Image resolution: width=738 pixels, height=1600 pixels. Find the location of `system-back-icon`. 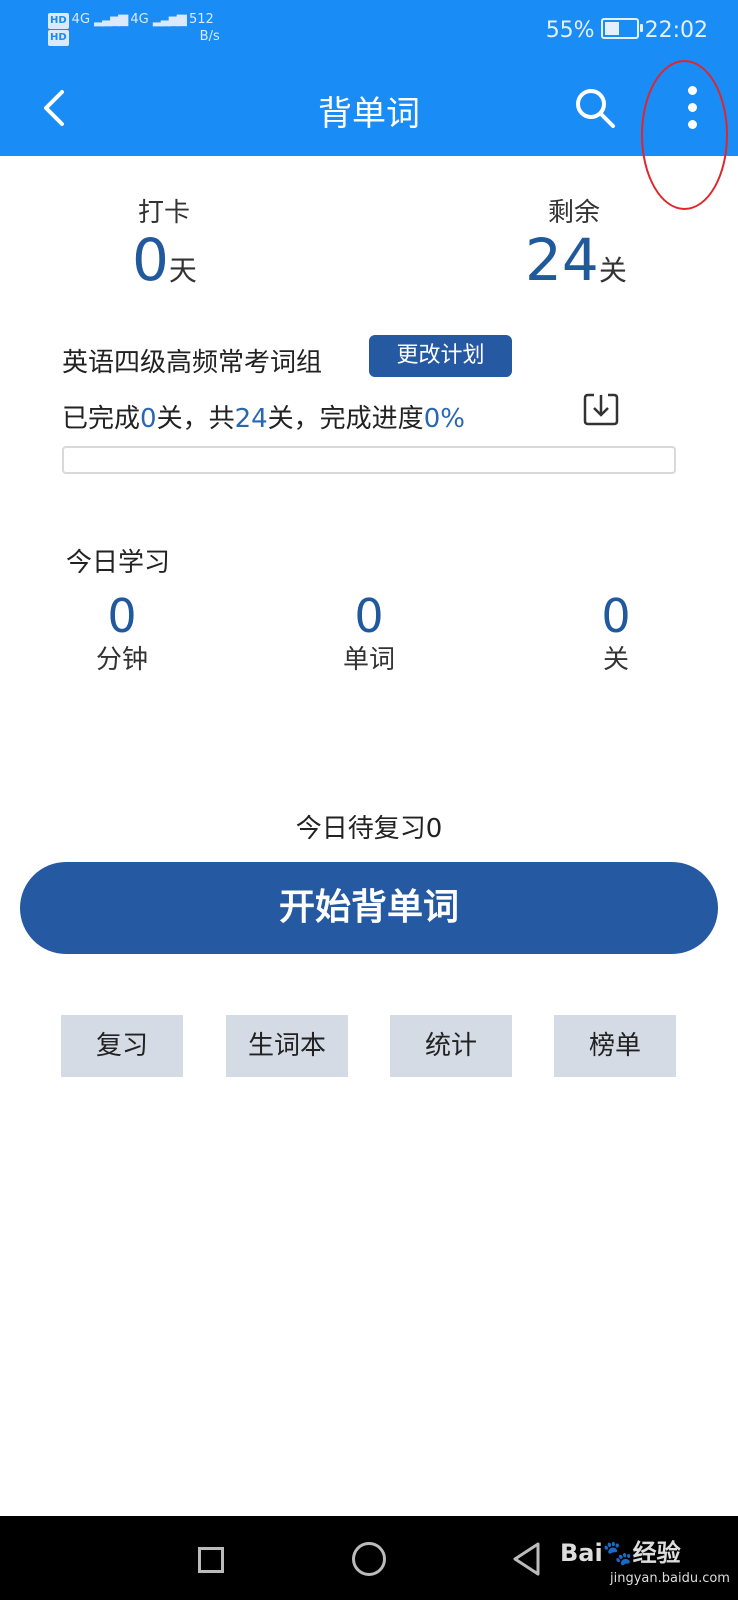

system-back-icon is located at coordinates (527, 1559).